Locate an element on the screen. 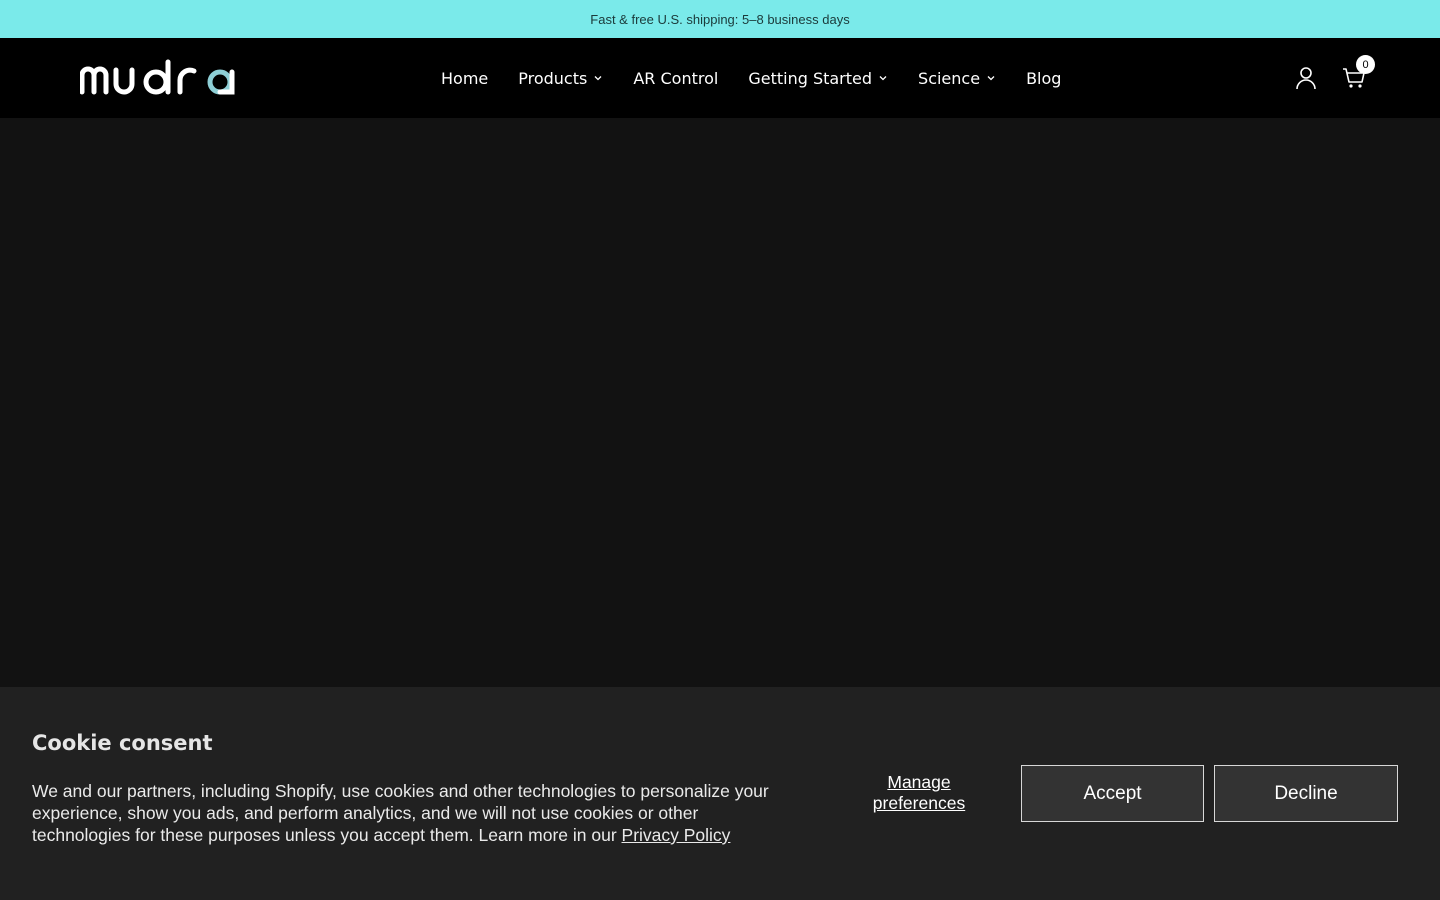 The height and width of the screenshot is (900, 1440). mudra-logo is located at coordinates (162, 78).